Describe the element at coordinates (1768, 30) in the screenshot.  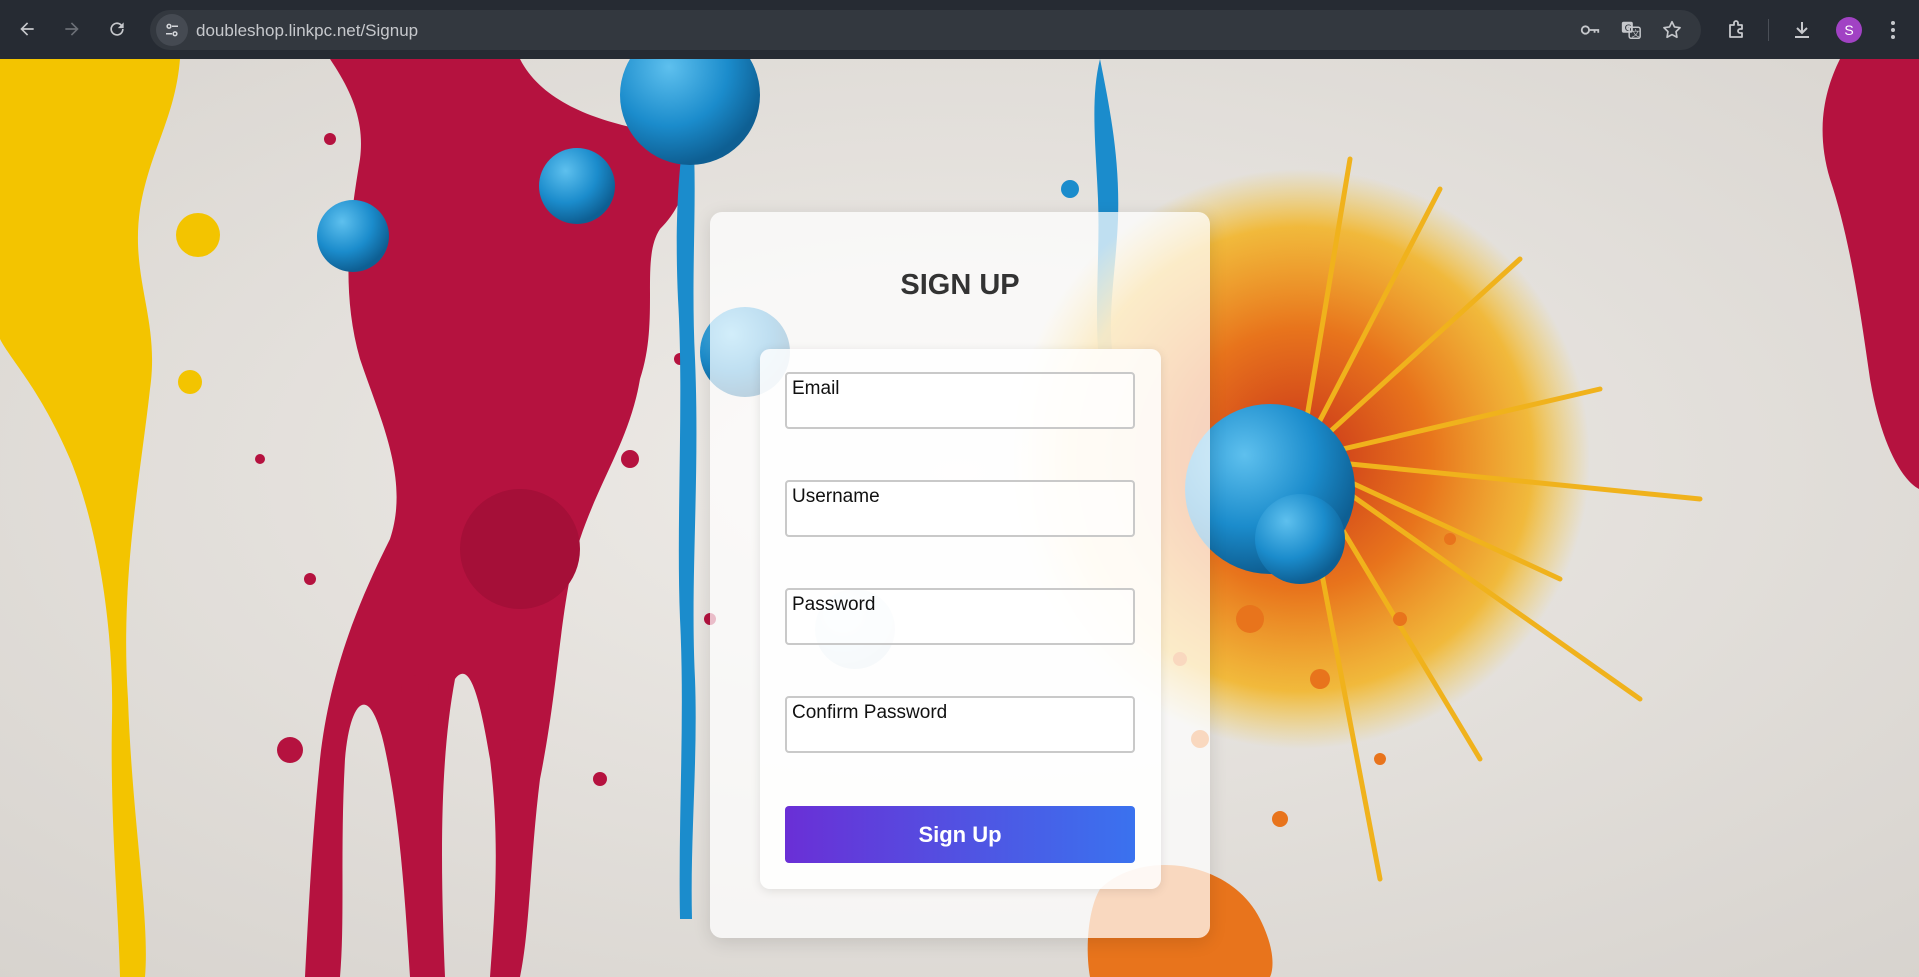
I see `toolbar-divider` at that location.